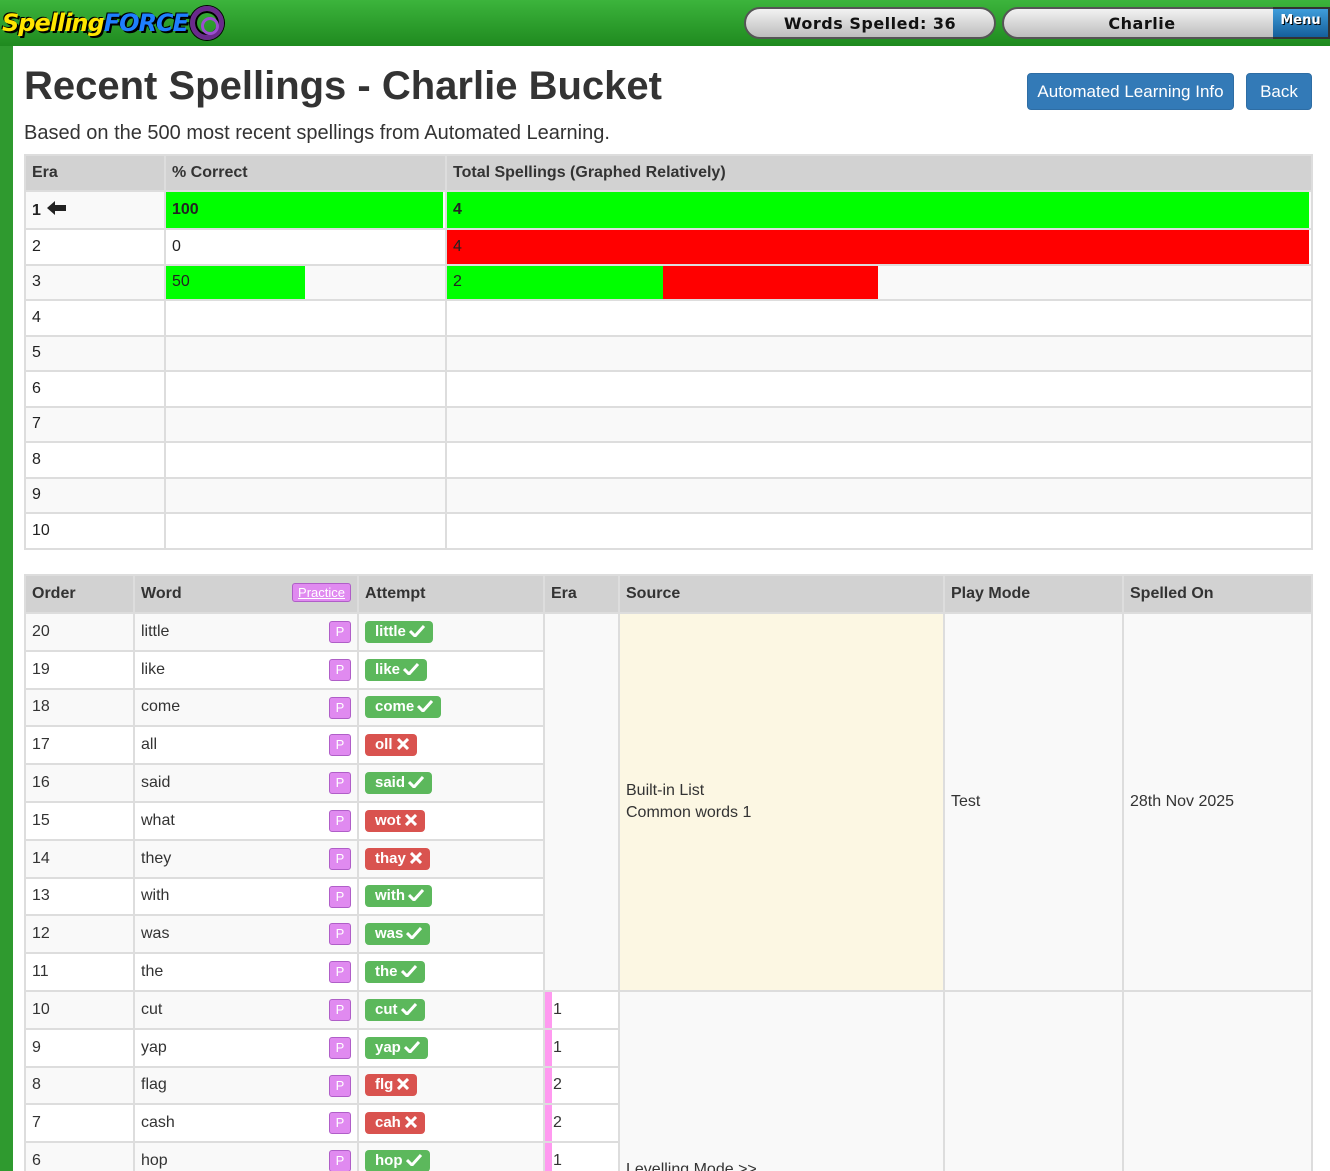 This screenshot has height=1171, width=1330. Describe the element at coordinates (457, 209) in the screenshot. I see `total-spellings-value: 4` at that location.